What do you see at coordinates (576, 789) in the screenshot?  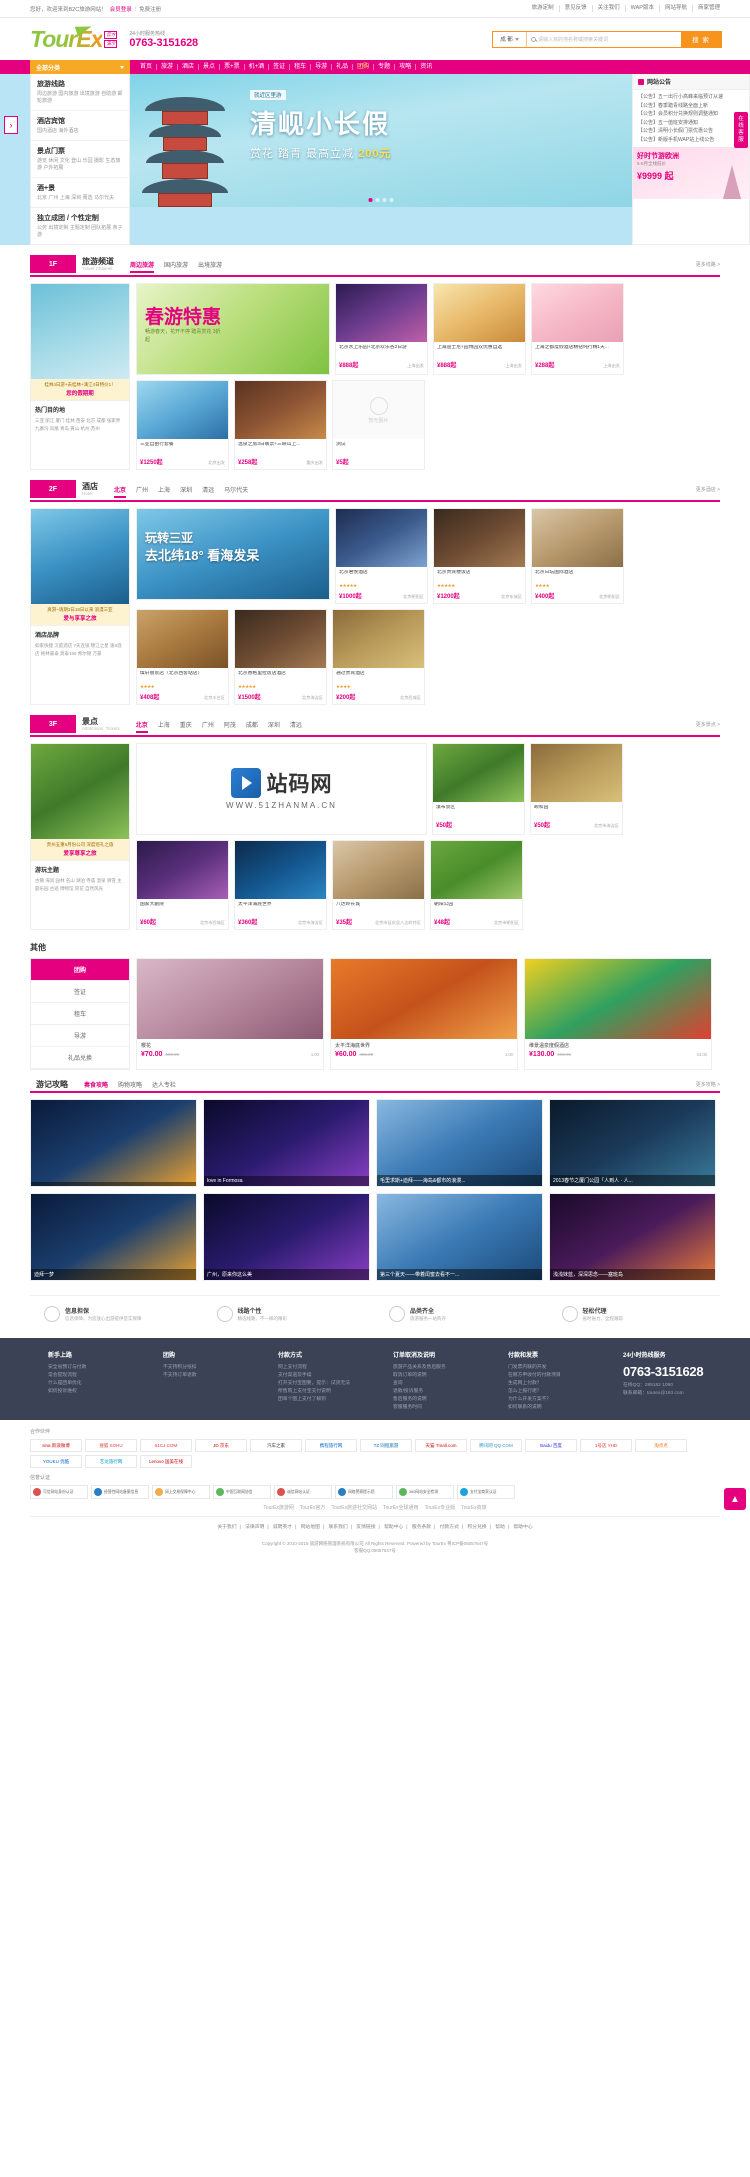 I see `attraction-card: 颐和园 ¥50起 北京市海淀区` at bounding box center [576, 789].